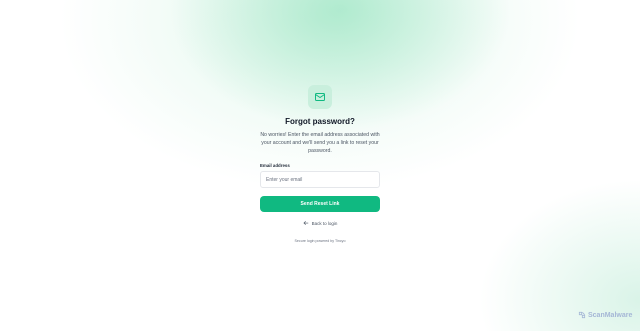 The height and width of the screenshot is (331, 640). What do you see at coordinates (582, 315) in the screenshot?
I see `scanmalware-logo-icon` at bounding box center [582, 315].